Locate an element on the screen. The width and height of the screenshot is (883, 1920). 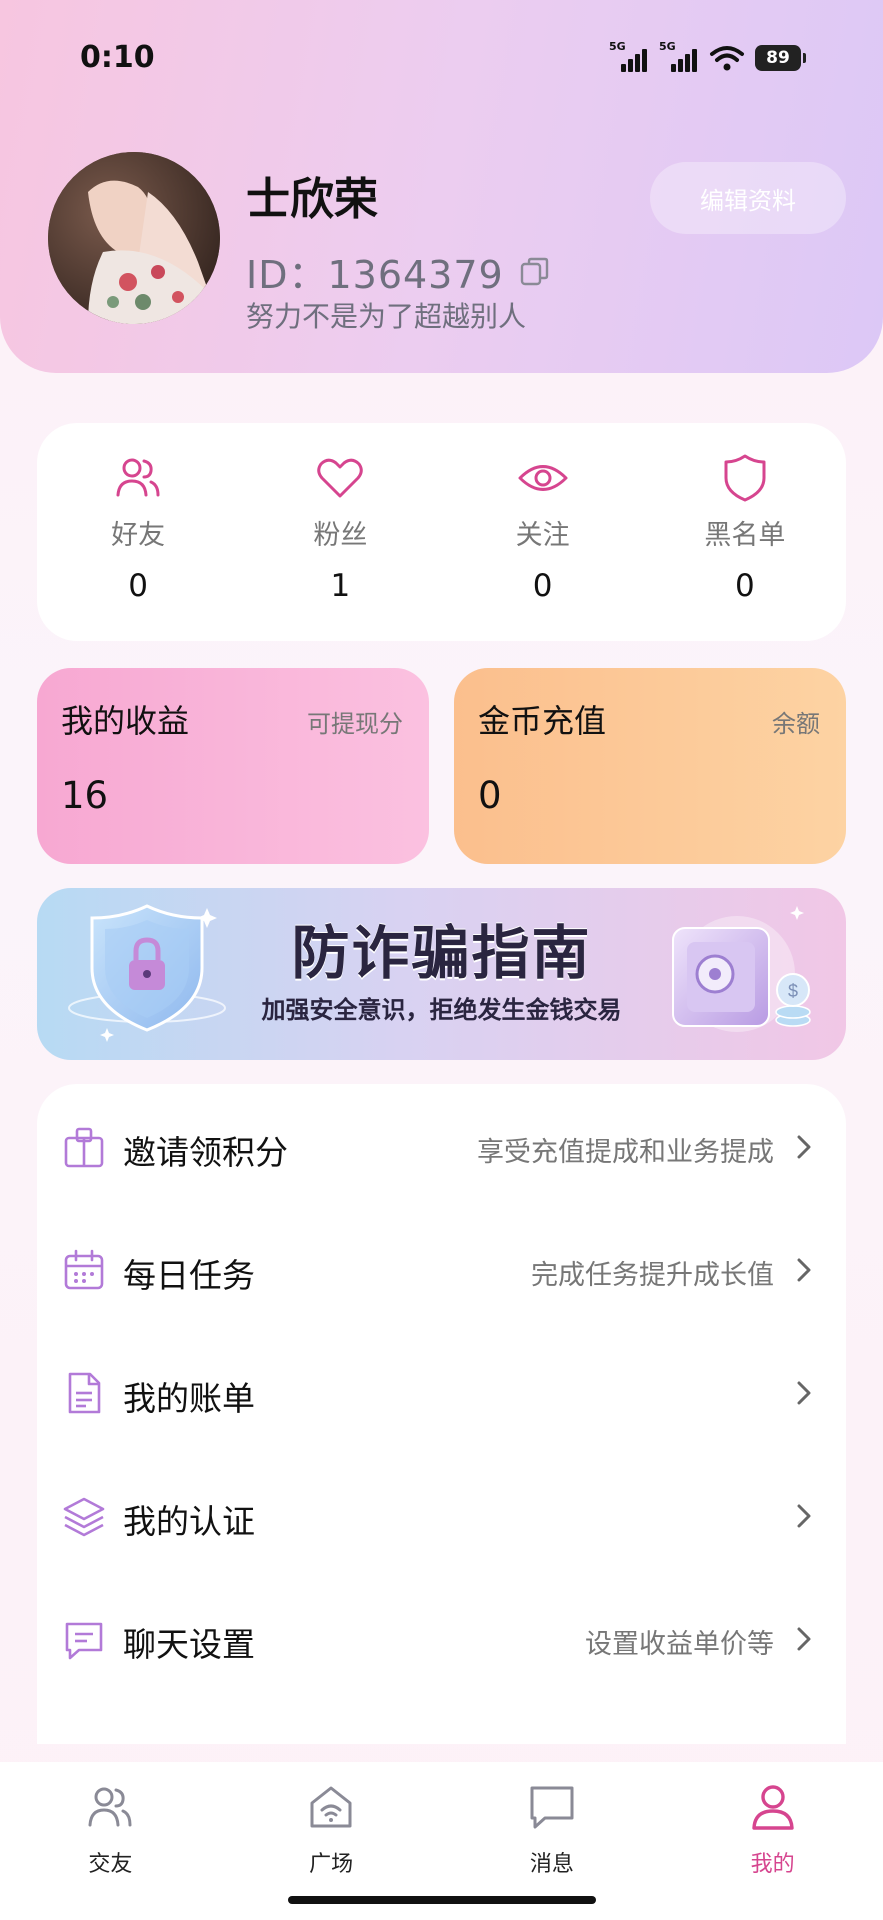
stat-blacklist: 黑名单 0 is located at coordinates (745, 532).